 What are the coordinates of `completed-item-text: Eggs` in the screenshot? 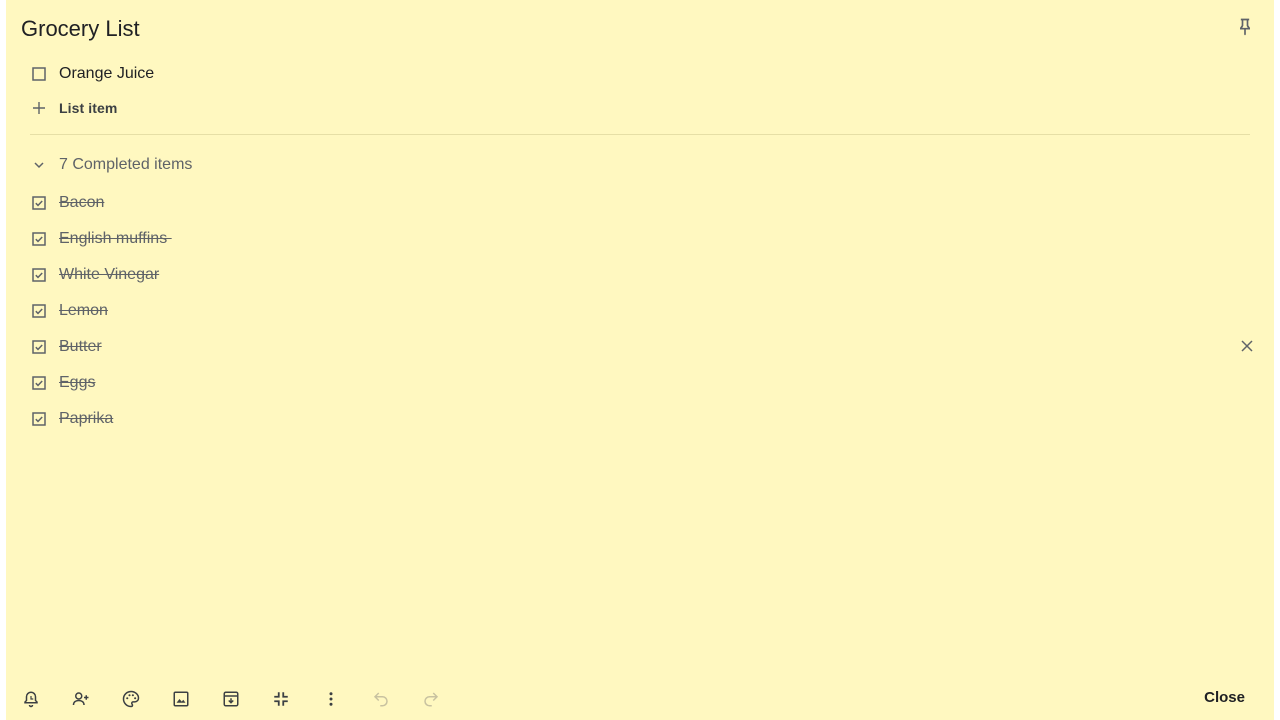 It's located at (77, 383).